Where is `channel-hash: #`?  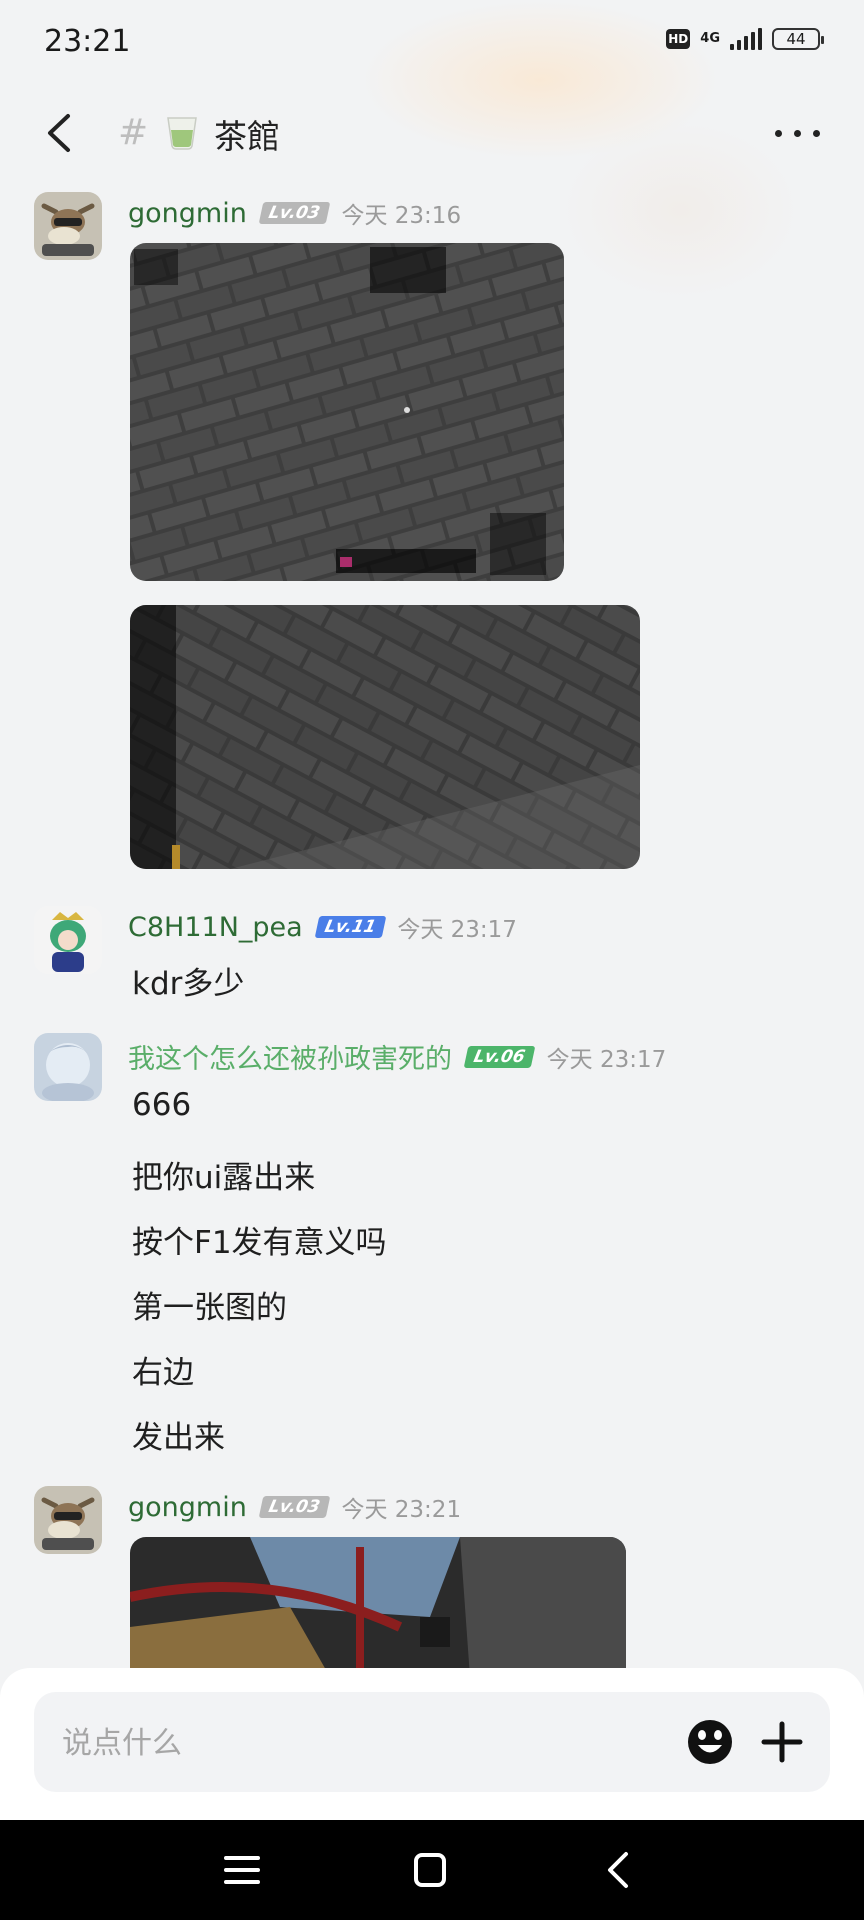 channel-hash: # is located at coordinates (133, 132).